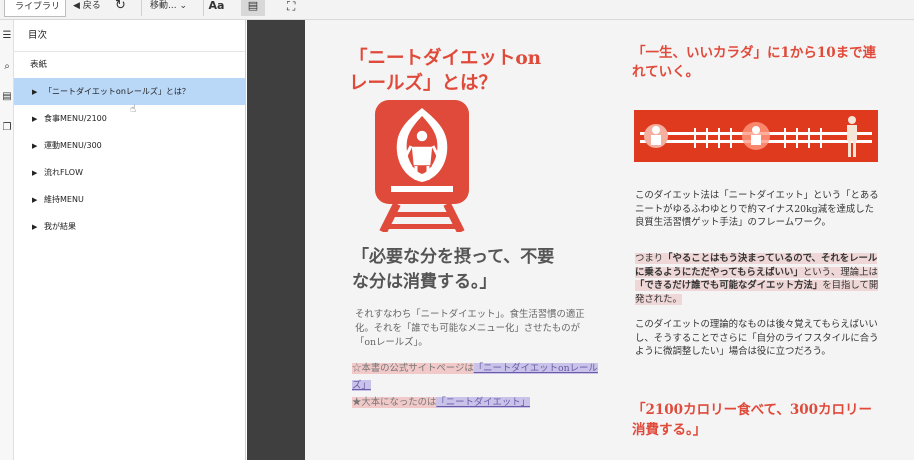 The image size is (914, 460). What do you see at coordinates (75, 118) in the screenshot?
I see `toc-item-label: 食事MENU/2100` at bounding box center [75, 118].